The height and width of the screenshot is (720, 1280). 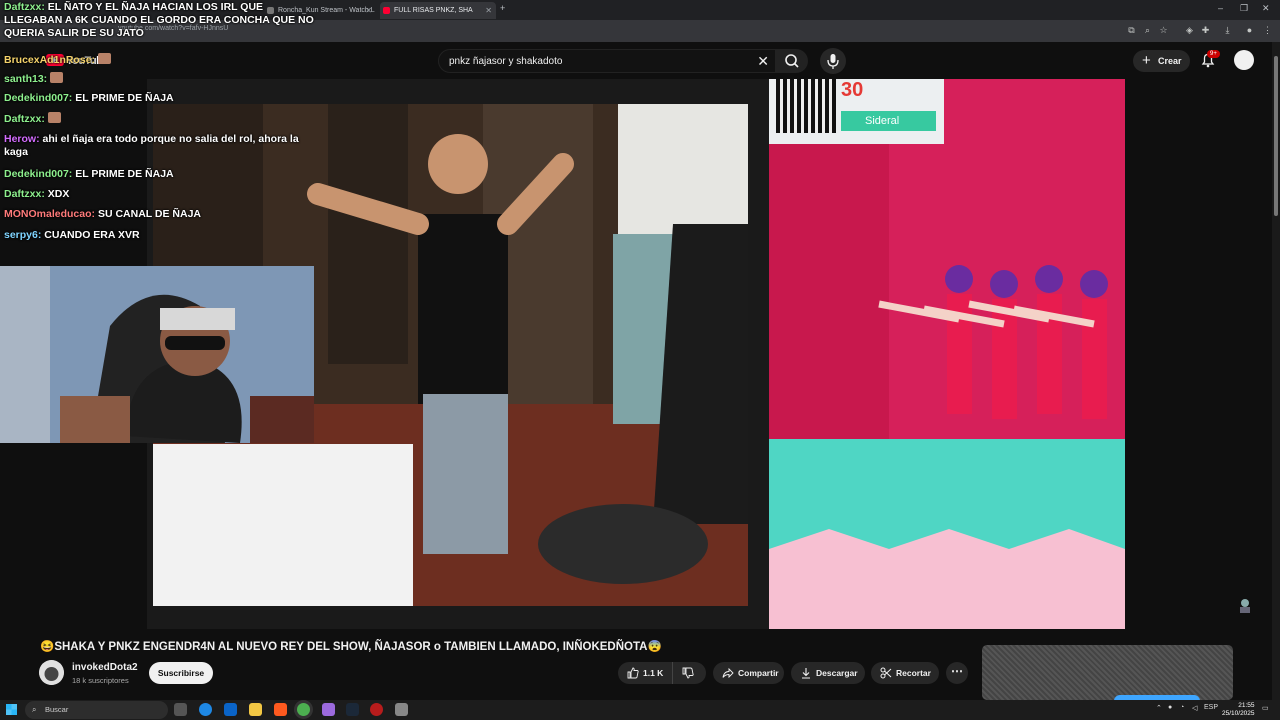 I want to click on chat-text: SU CANAL DE ÑAJA, so click(x=149, y=214).